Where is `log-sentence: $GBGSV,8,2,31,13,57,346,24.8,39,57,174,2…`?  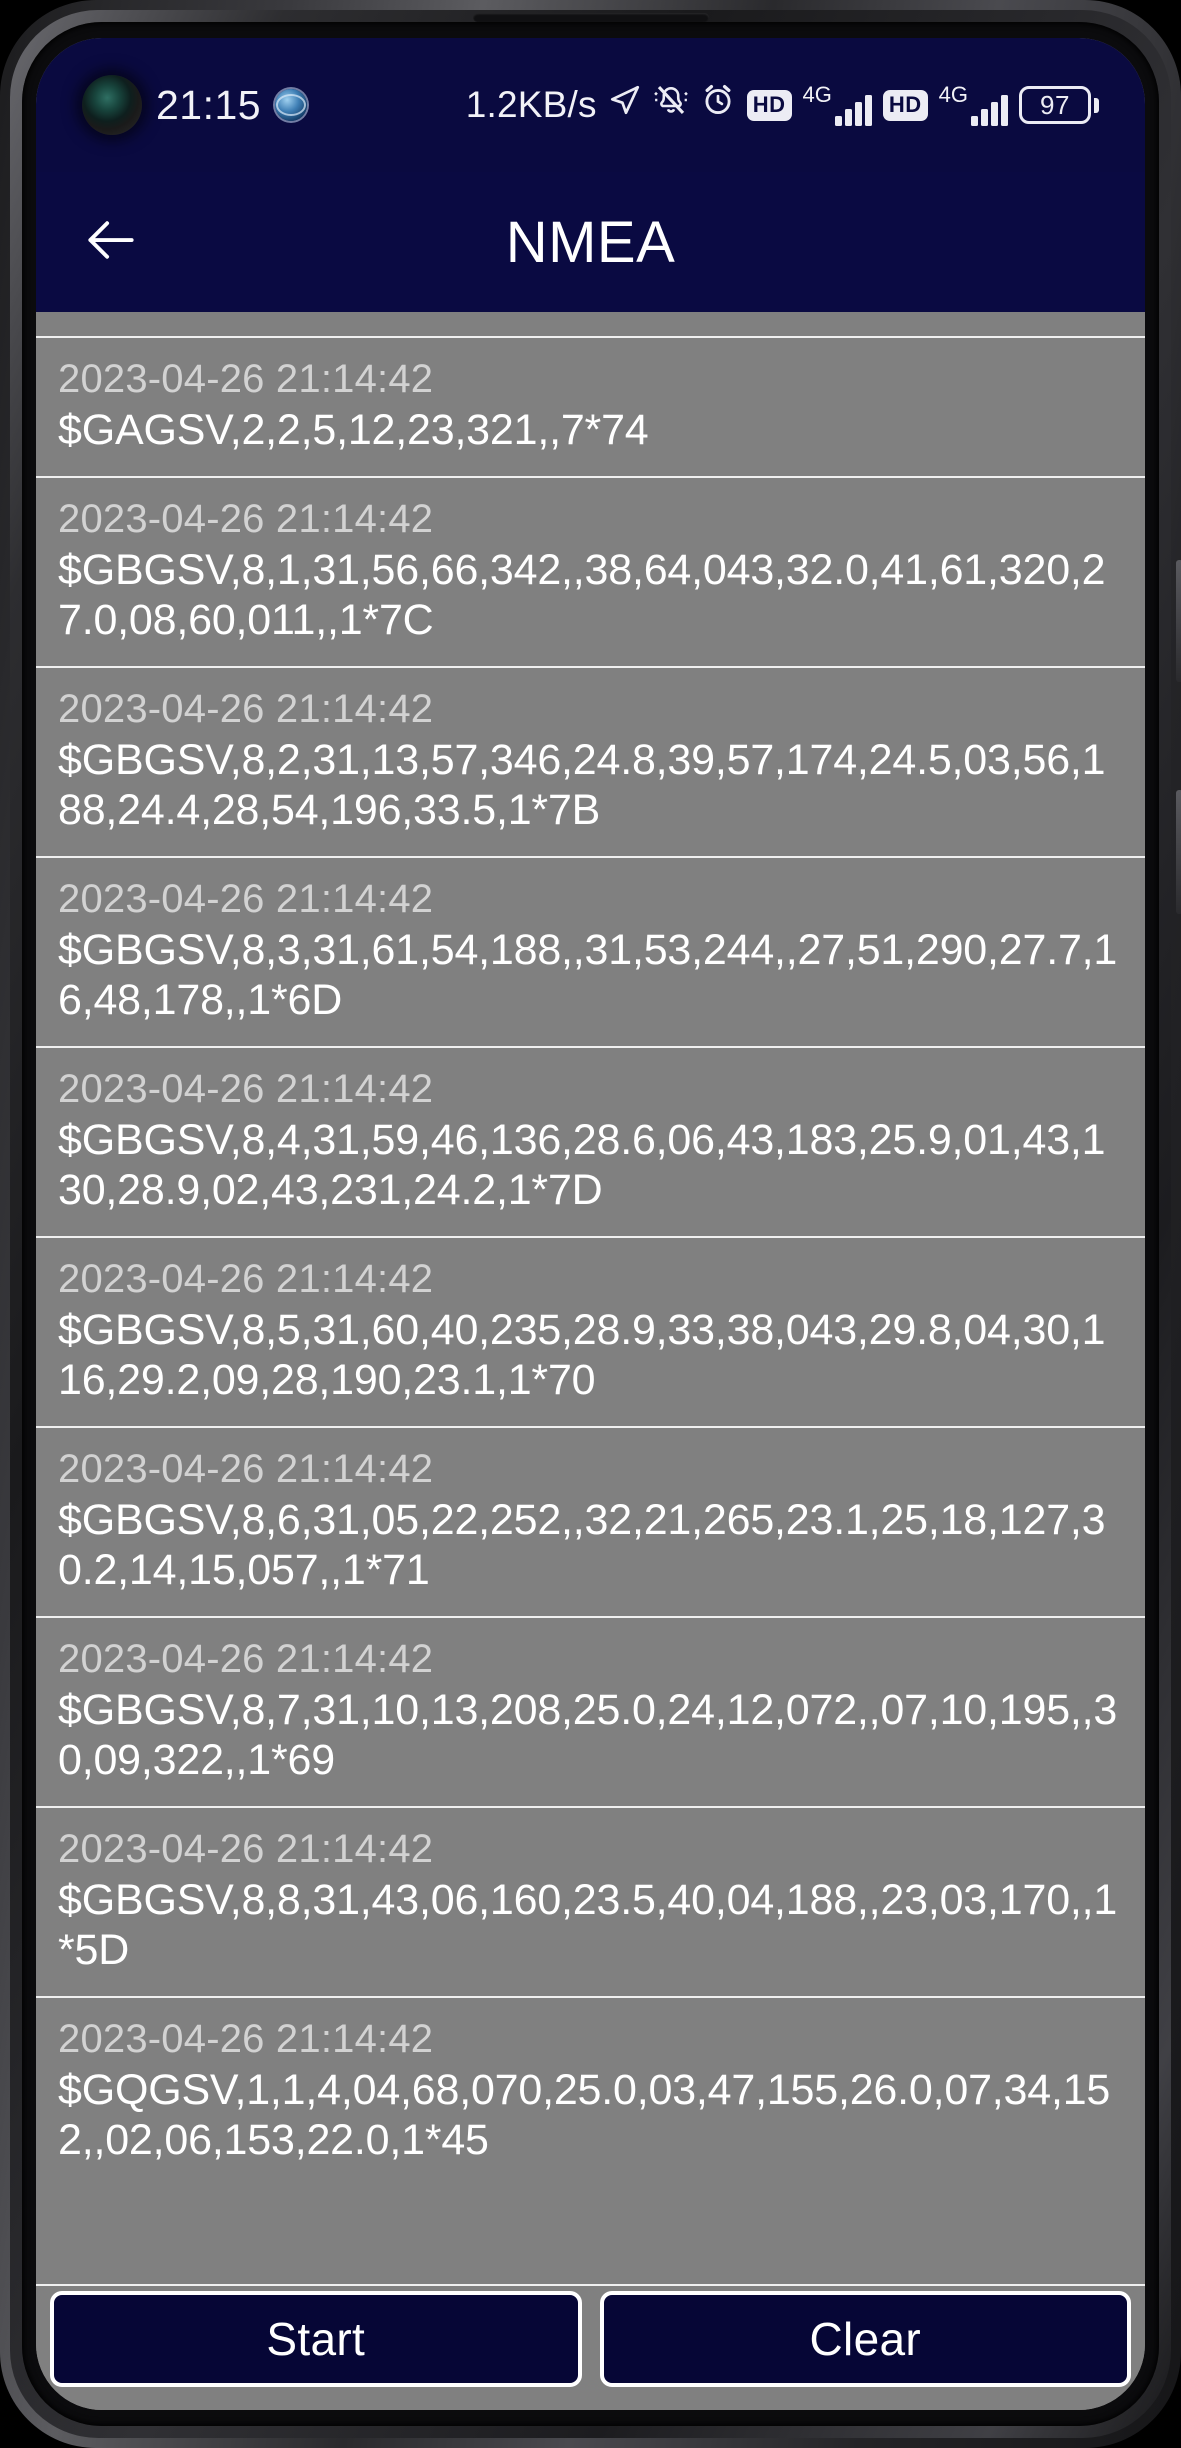
log-sentence: $GBGSV,8,2,31,13,57,346,24.8,39,57,174,2… is located at coordinates (582, 785).